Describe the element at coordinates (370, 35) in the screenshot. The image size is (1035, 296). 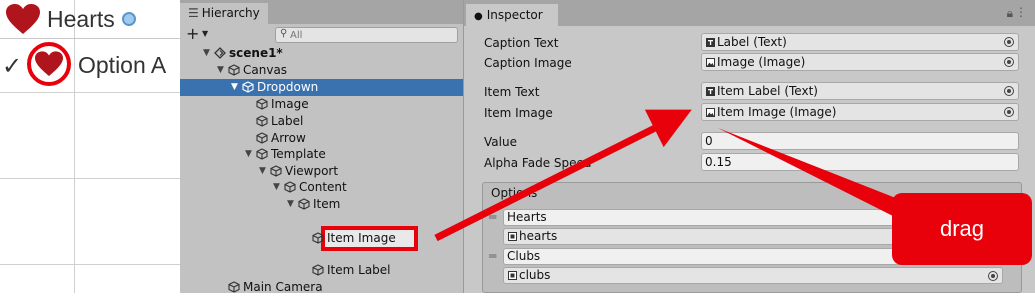
I see `search-input` at that location.